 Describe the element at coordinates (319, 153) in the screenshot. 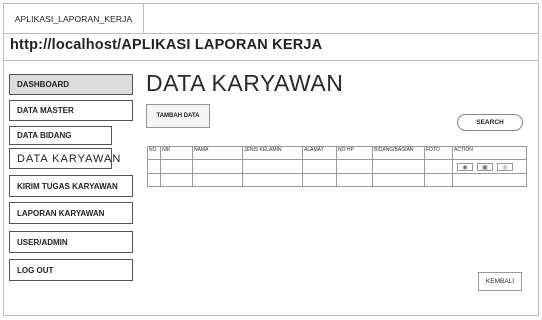

I see `column-header-alamat: ALAMAT` at that location.